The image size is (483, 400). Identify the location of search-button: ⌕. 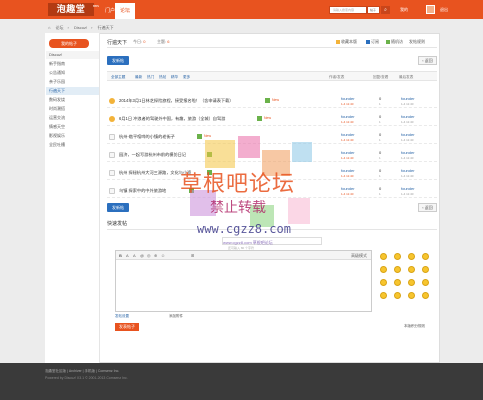
(385, 10).